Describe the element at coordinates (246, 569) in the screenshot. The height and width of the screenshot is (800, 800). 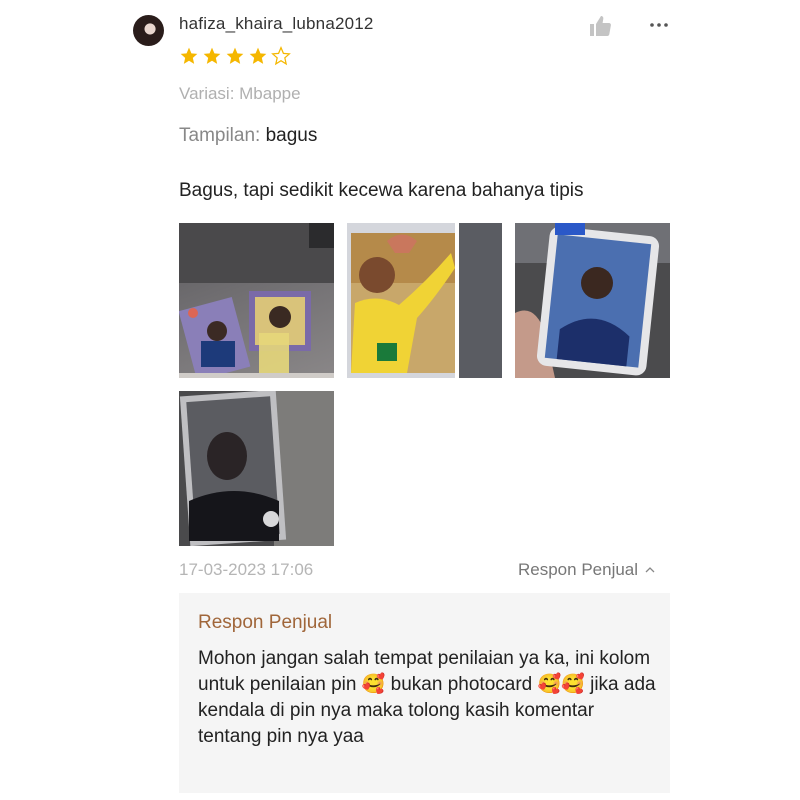
I see `review-timestamp: 17-03-2023 17:06` at that location.